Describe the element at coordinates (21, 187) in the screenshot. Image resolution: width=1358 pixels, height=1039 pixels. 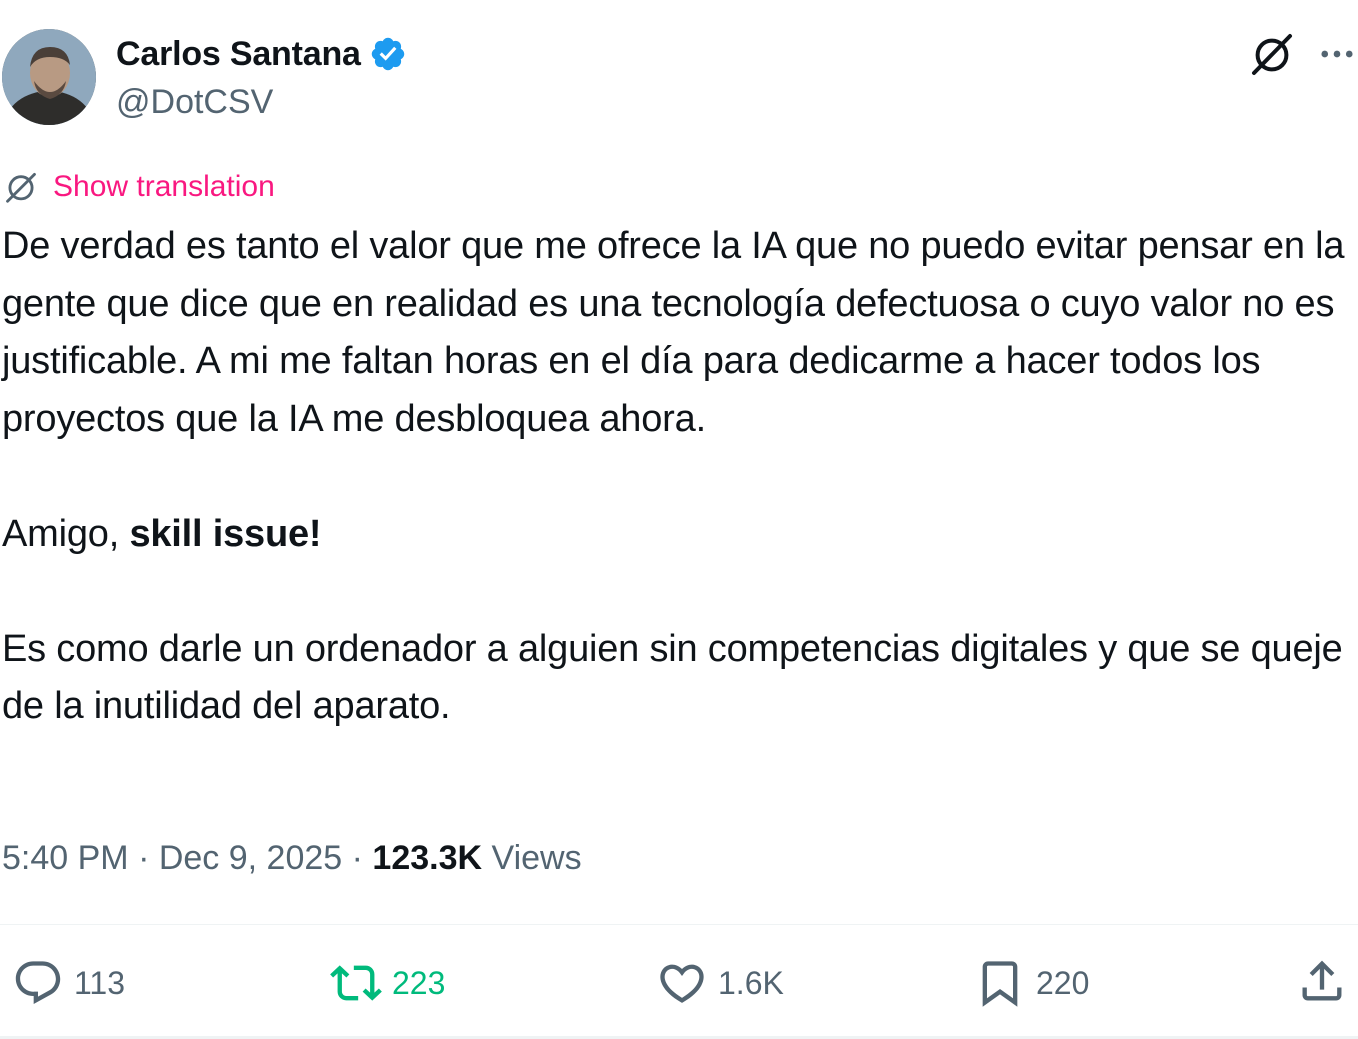
I see `grok-translate-icon` at that location.